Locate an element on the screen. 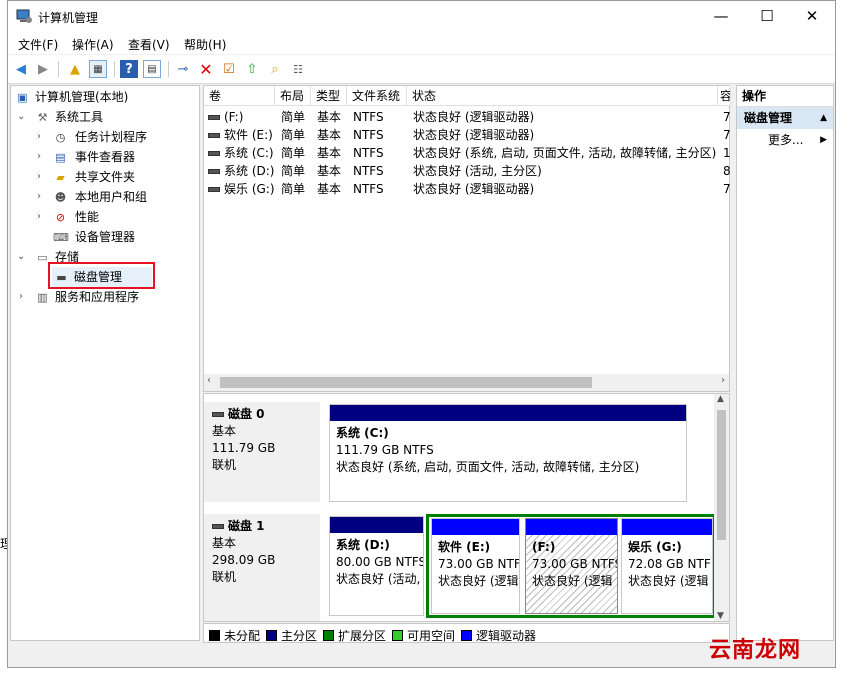 Image resolution: width=843 pixels, height=675 pixels. legend-logical-drive: 逻辑驱动器 is located at coordinates (498, 635).